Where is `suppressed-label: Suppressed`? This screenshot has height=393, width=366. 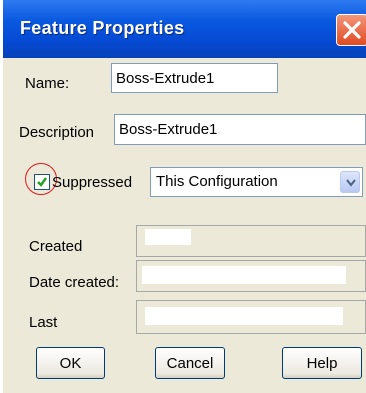 suppressed-label: Suppressed is located at coordinates (92, 182).